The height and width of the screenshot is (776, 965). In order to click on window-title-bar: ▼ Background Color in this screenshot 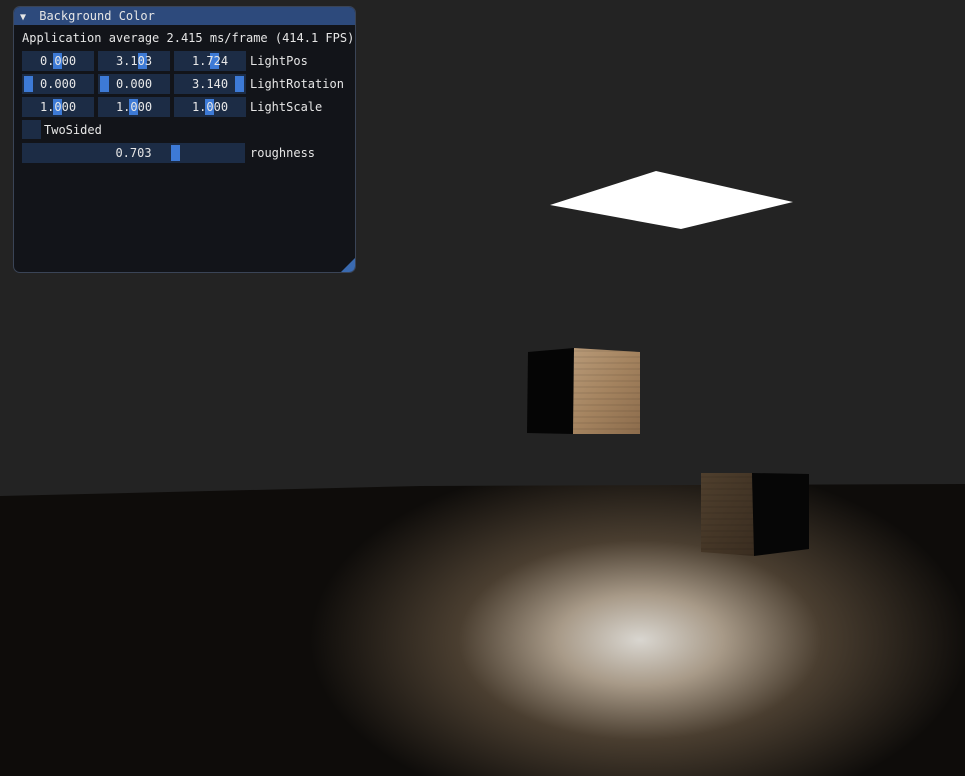, I will do `click(184, 16)`.